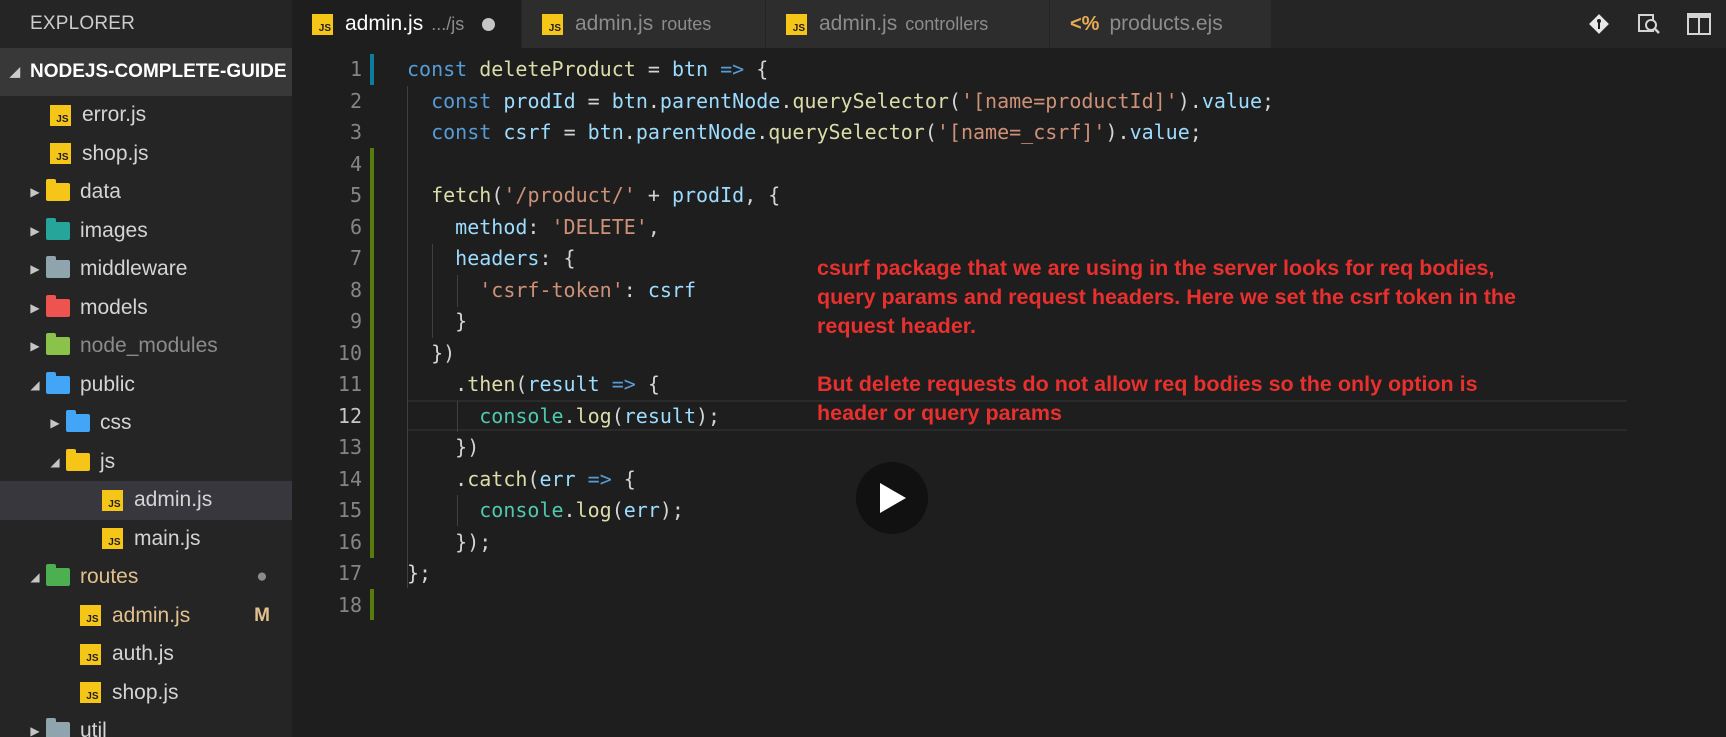  What do you see at coordinates (349, 415) in the screenshot?
I see `current-line-number: 12` at bounding box center [349, 415].